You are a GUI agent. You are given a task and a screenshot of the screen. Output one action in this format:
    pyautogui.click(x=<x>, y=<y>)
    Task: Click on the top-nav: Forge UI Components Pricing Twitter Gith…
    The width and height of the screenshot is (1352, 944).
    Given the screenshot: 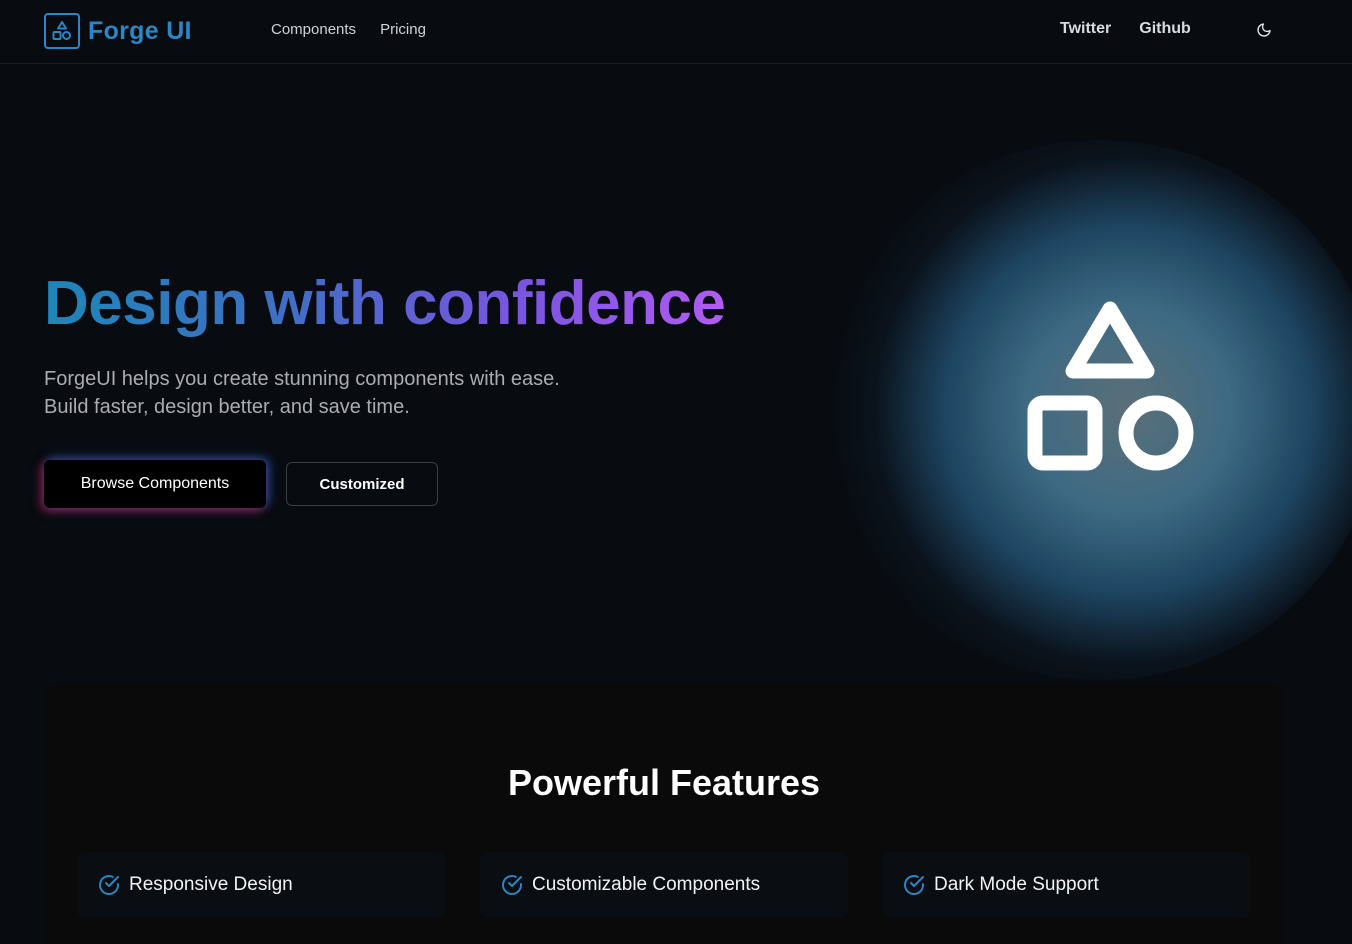 What is the action you would take?
    pyautogui.click(x=676, y=32)
    